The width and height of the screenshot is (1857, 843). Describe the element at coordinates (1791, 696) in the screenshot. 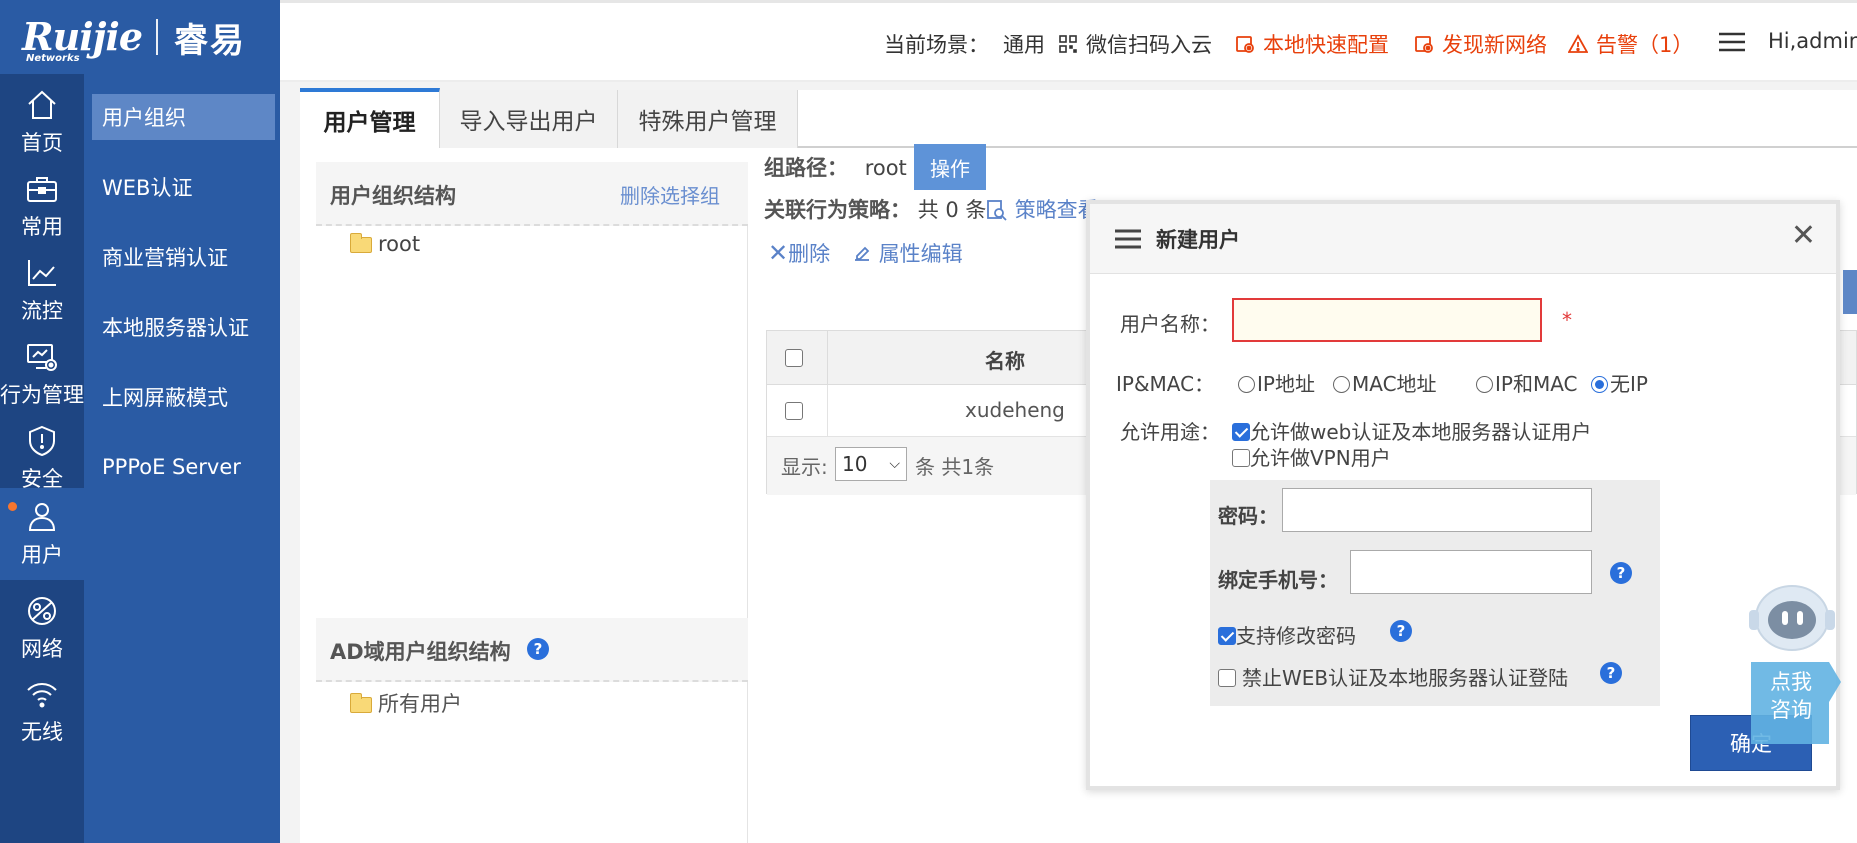

I see `robot-label: 点我 咨询` at that location.